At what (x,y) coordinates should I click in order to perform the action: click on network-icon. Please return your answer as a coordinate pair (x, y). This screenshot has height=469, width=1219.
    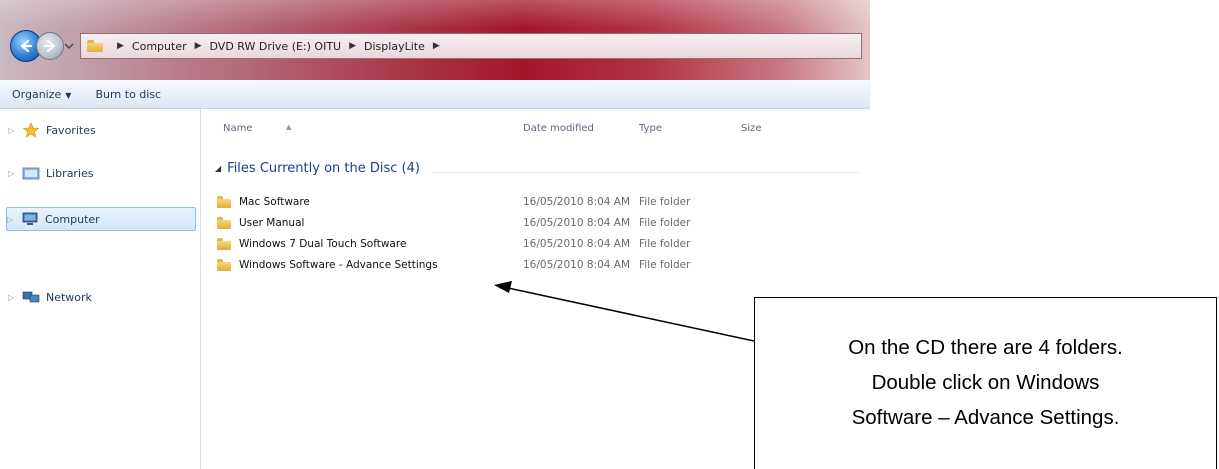
    Looking at the image, I should click on (31, 297).